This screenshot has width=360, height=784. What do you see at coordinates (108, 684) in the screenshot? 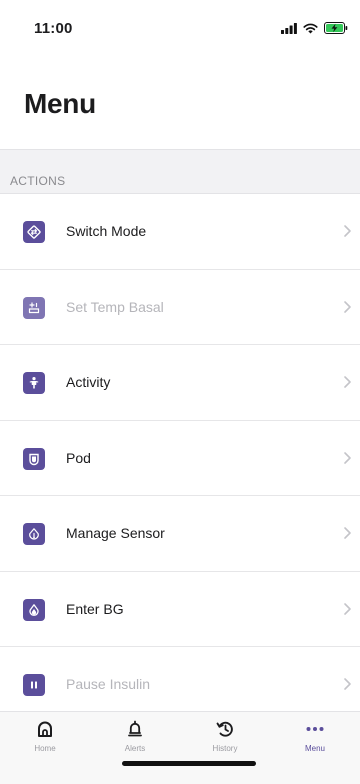
I see `menu-item-label: Pause Insulin` at bounding box center [108, 684].